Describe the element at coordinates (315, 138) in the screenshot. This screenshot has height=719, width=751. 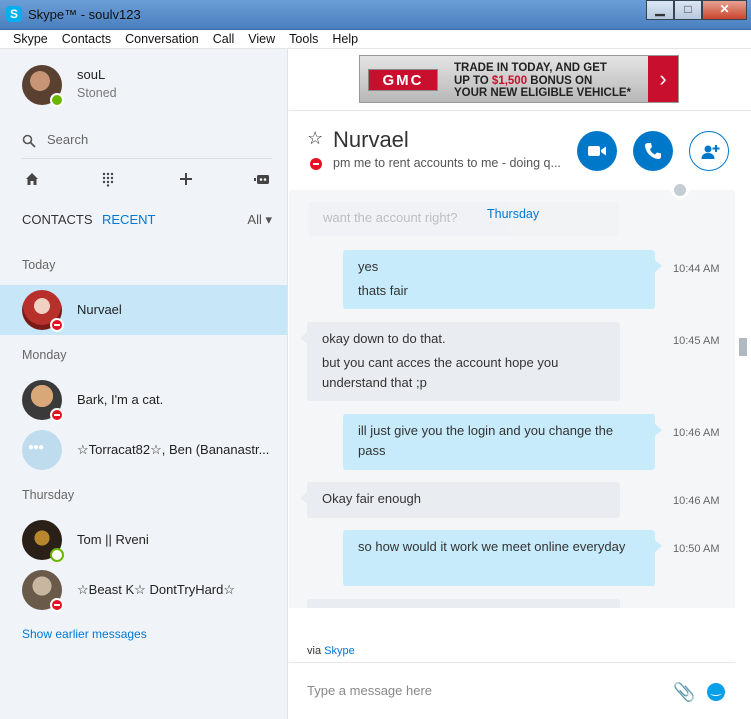
I see `star-icon: ☆` at that location.